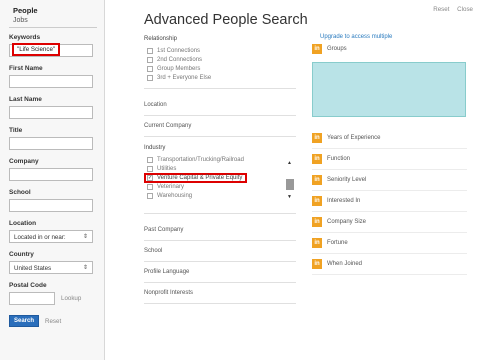 The height and width of the screenshot is (360, 480). I want to click on past-company-section: Past Company, so click(220, 230).